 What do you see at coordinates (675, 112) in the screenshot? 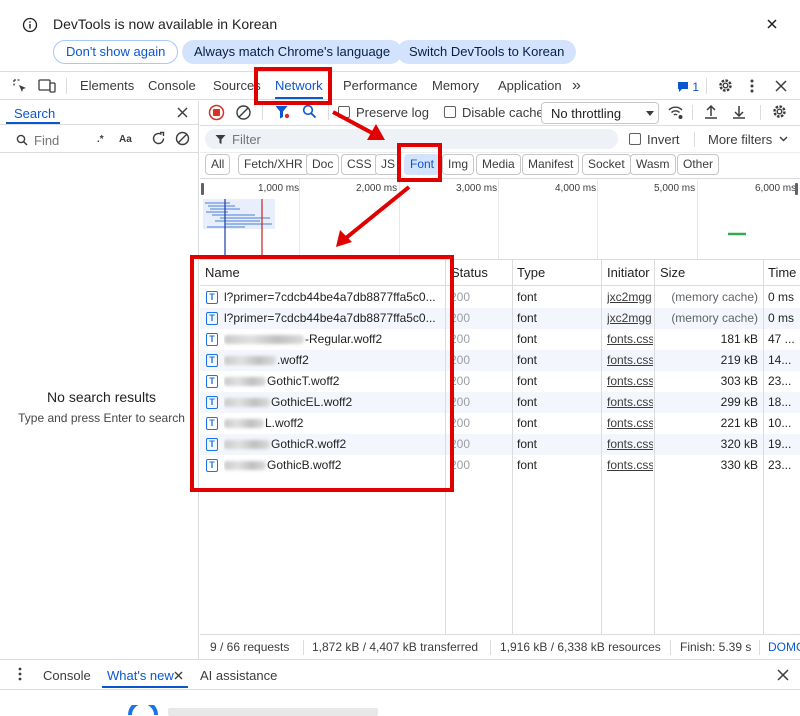
I see `network-conditions-wifi-icon` at bounding box center [675, 112].